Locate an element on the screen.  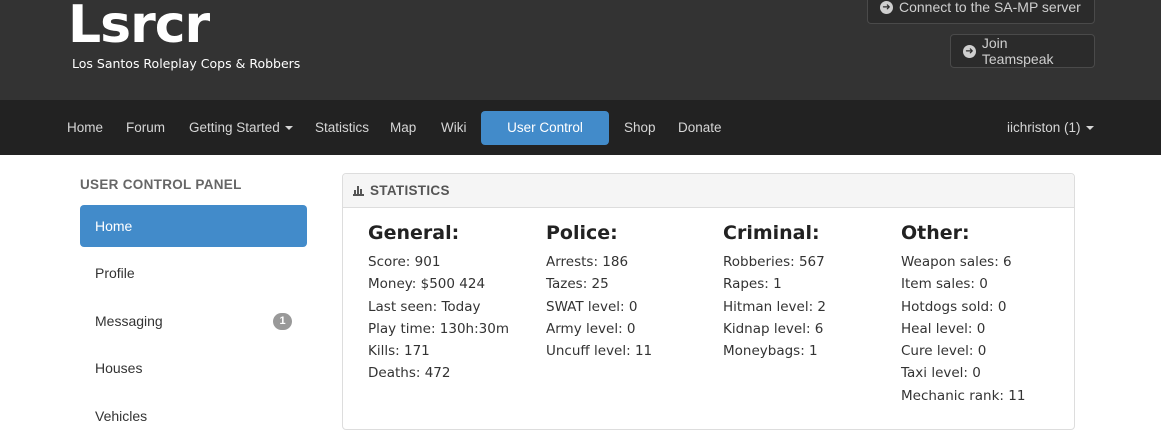
sidebar-item-label: Messaging is located at coordinates (129, 321).